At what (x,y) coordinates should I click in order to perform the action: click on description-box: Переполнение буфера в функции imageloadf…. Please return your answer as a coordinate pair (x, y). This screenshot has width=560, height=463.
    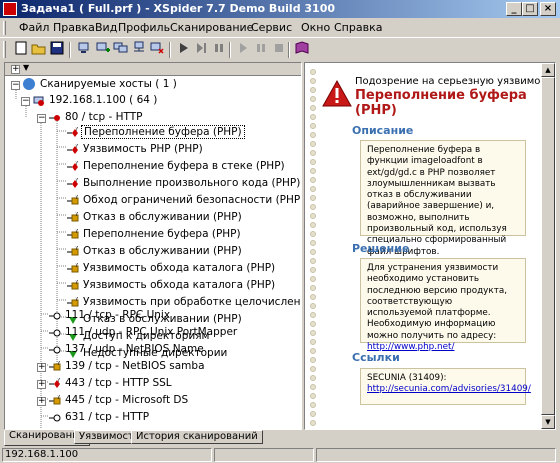
    Looking at the image, I should click on (443, 198).